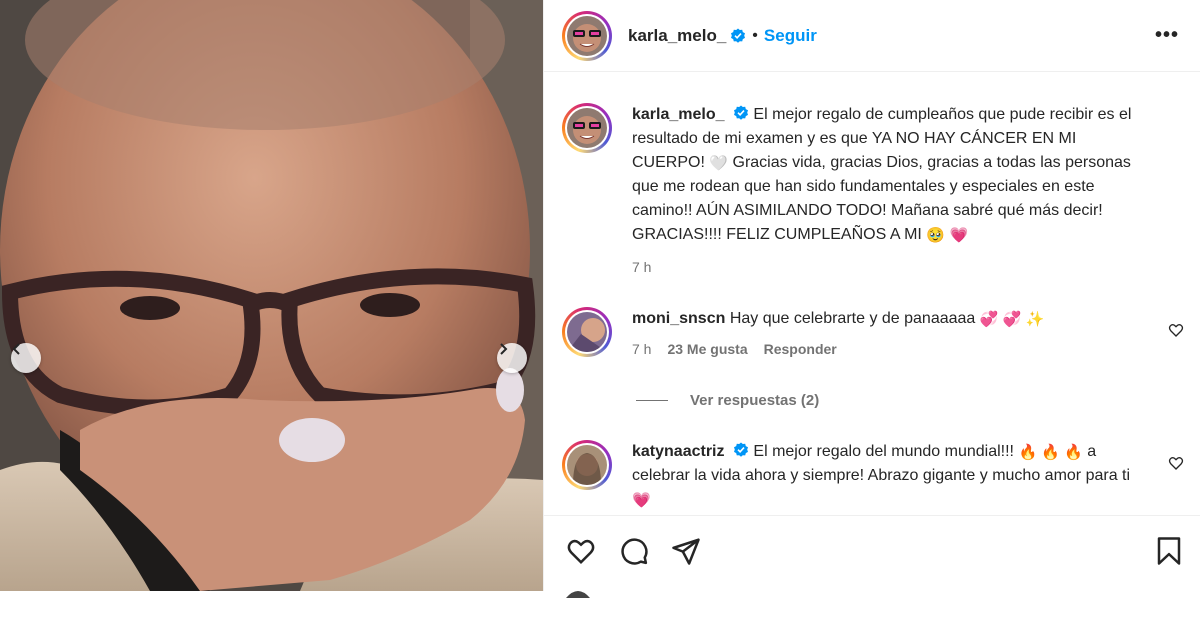 This screenshot has height=633, width=1200. I want to click on view-replies-label: Ver respuestas (2), so click(755, 400).